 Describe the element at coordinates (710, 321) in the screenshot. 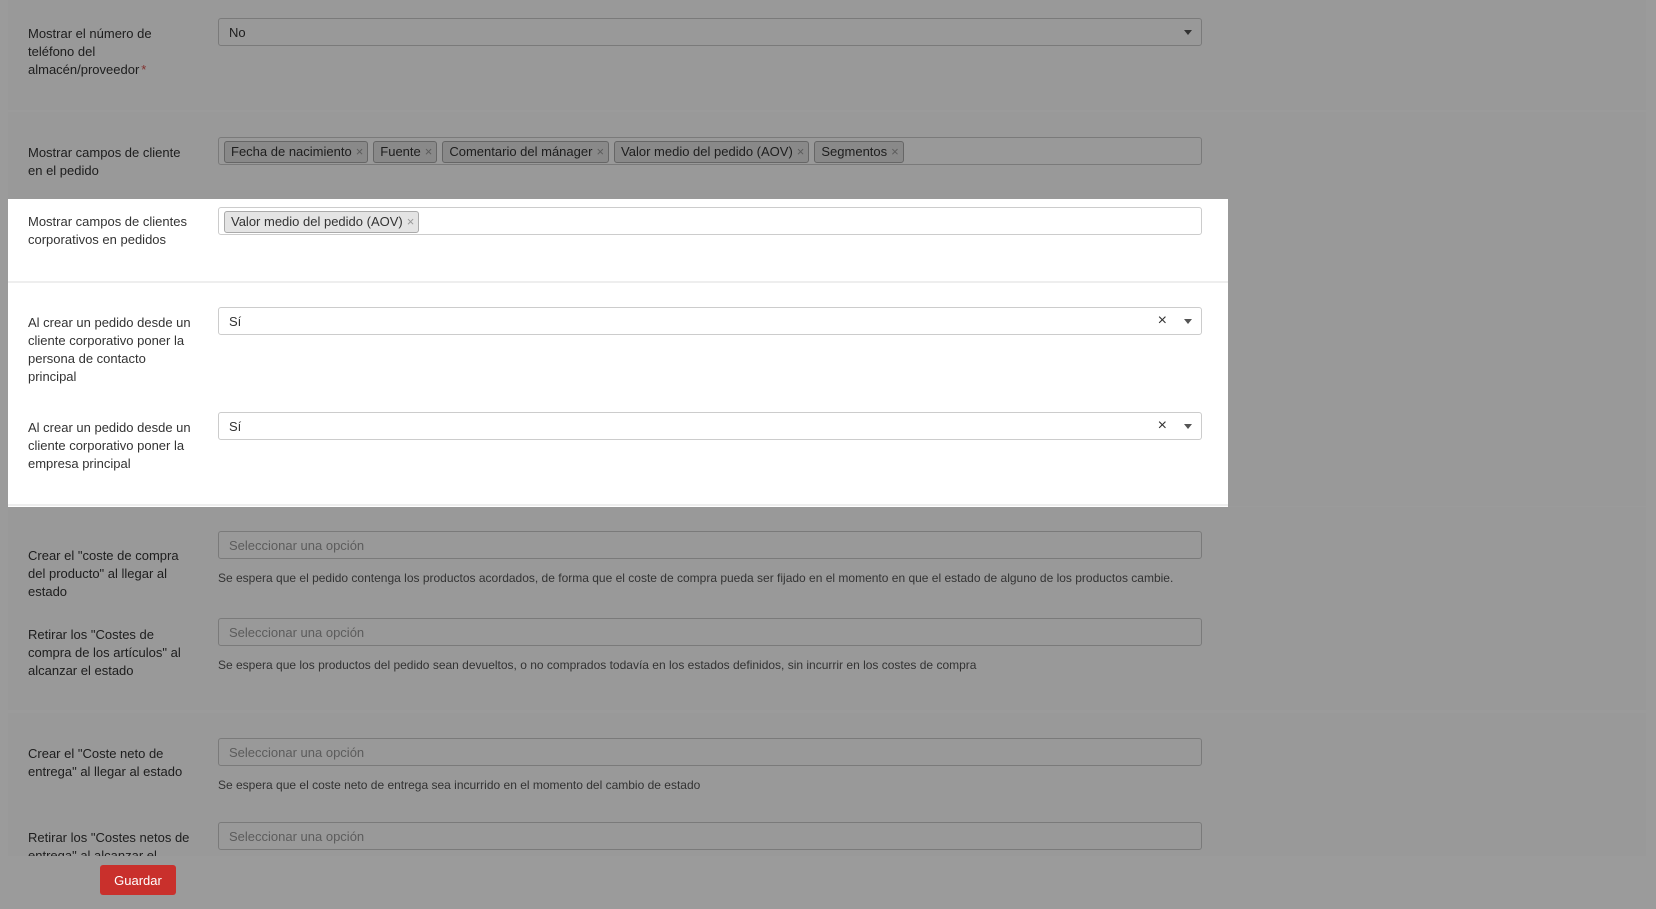

I see `select-contact-person: Sí ×` at that location.